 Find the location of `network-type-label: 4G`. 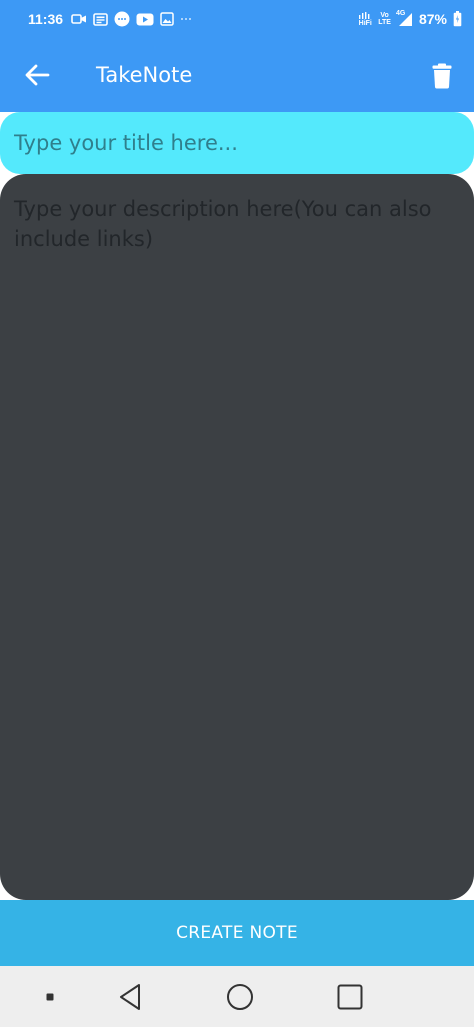

network-type-label: 4G is located at coordinates (400, 13).